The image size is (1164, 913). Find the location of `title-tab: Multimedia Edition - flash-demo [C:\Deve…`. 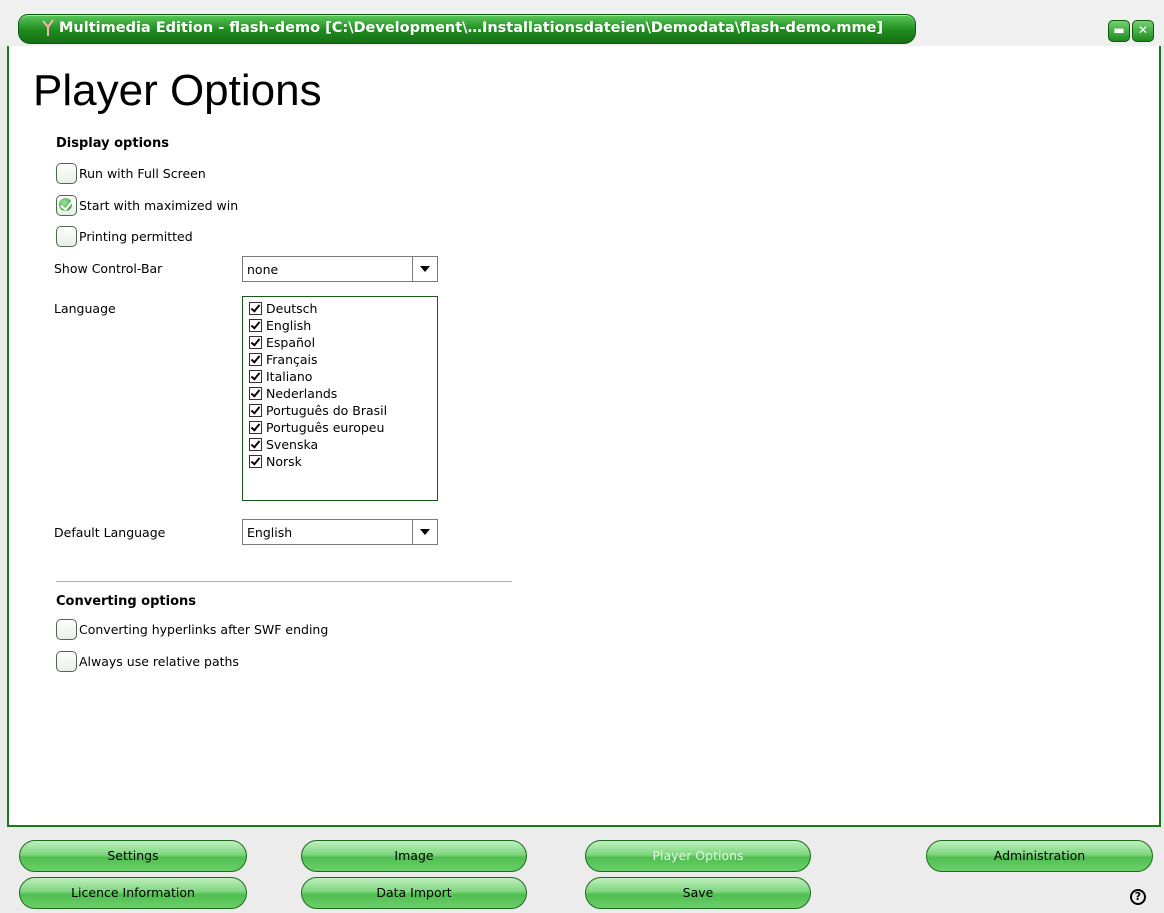

title-tab: Multimedia Edition - flash-demo [C:\Deve… is located at coordinates (467, 29).